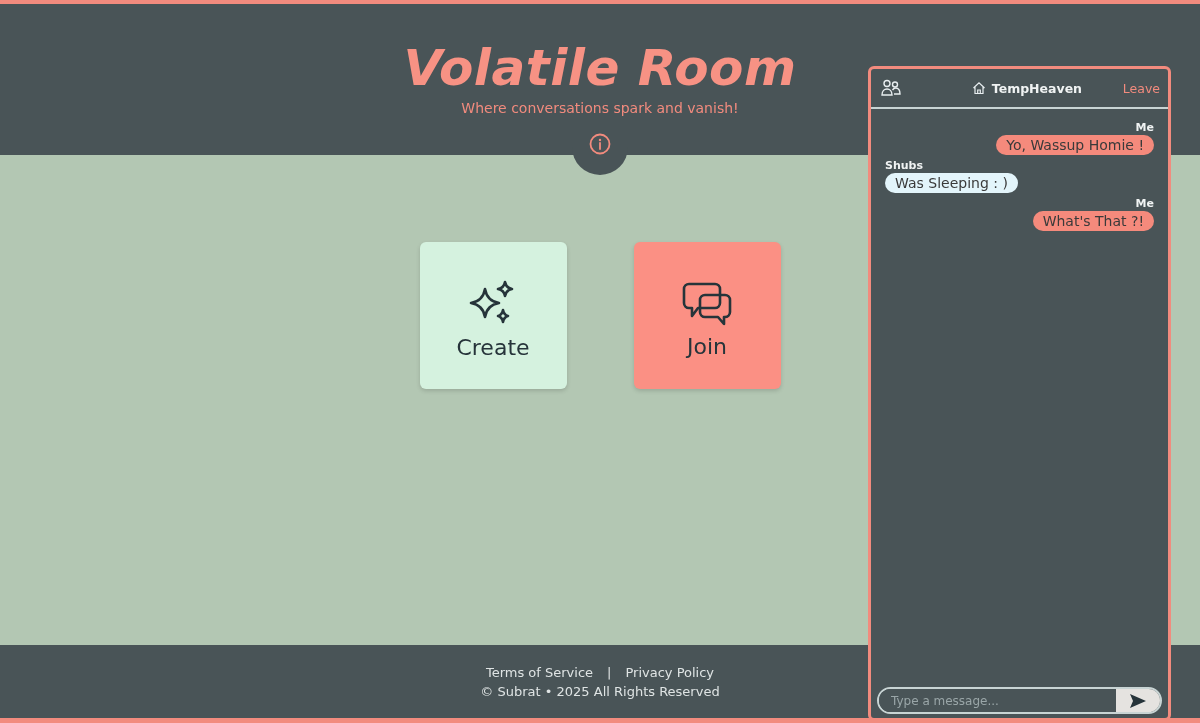  What do you see at coordinates (493, 315) in the screenshot?
I see `create-card: Create` at bounding box center [493, 315].